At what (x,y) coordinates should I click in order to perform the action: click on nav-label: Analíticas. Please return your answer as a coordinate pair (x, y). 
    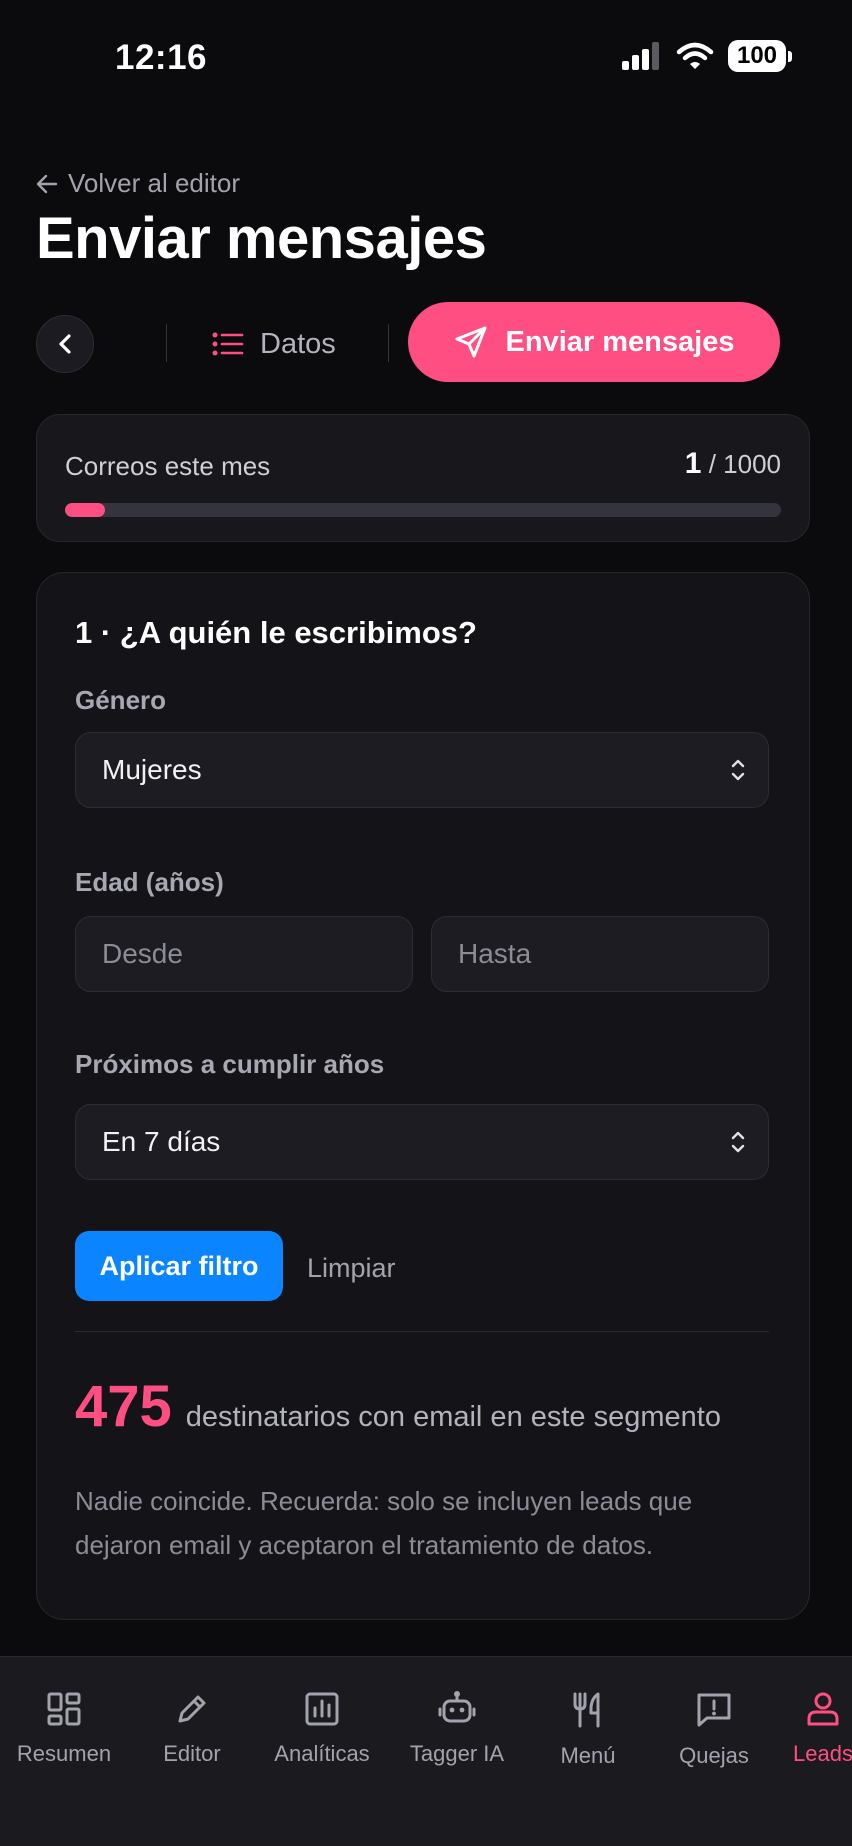
    Looking at the image, I should click on (322, 1753).